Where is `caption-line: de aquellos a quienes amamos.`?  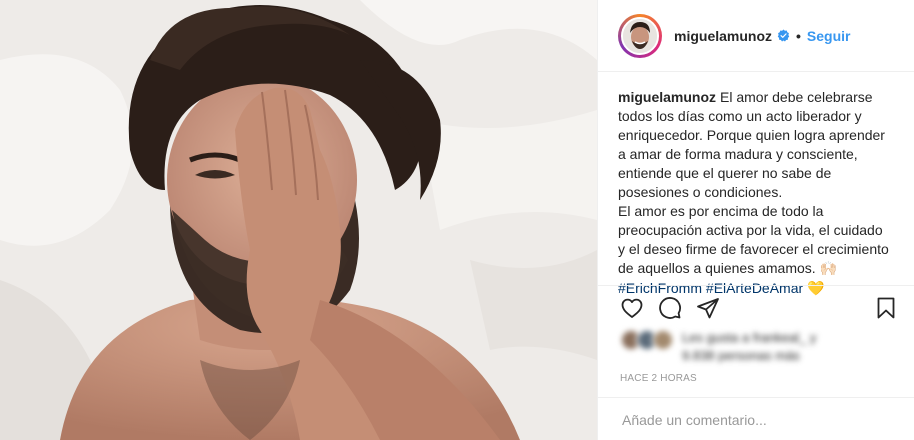
caption-line: de aquellos a quienes amamos. is located at coordinates (717, 268).